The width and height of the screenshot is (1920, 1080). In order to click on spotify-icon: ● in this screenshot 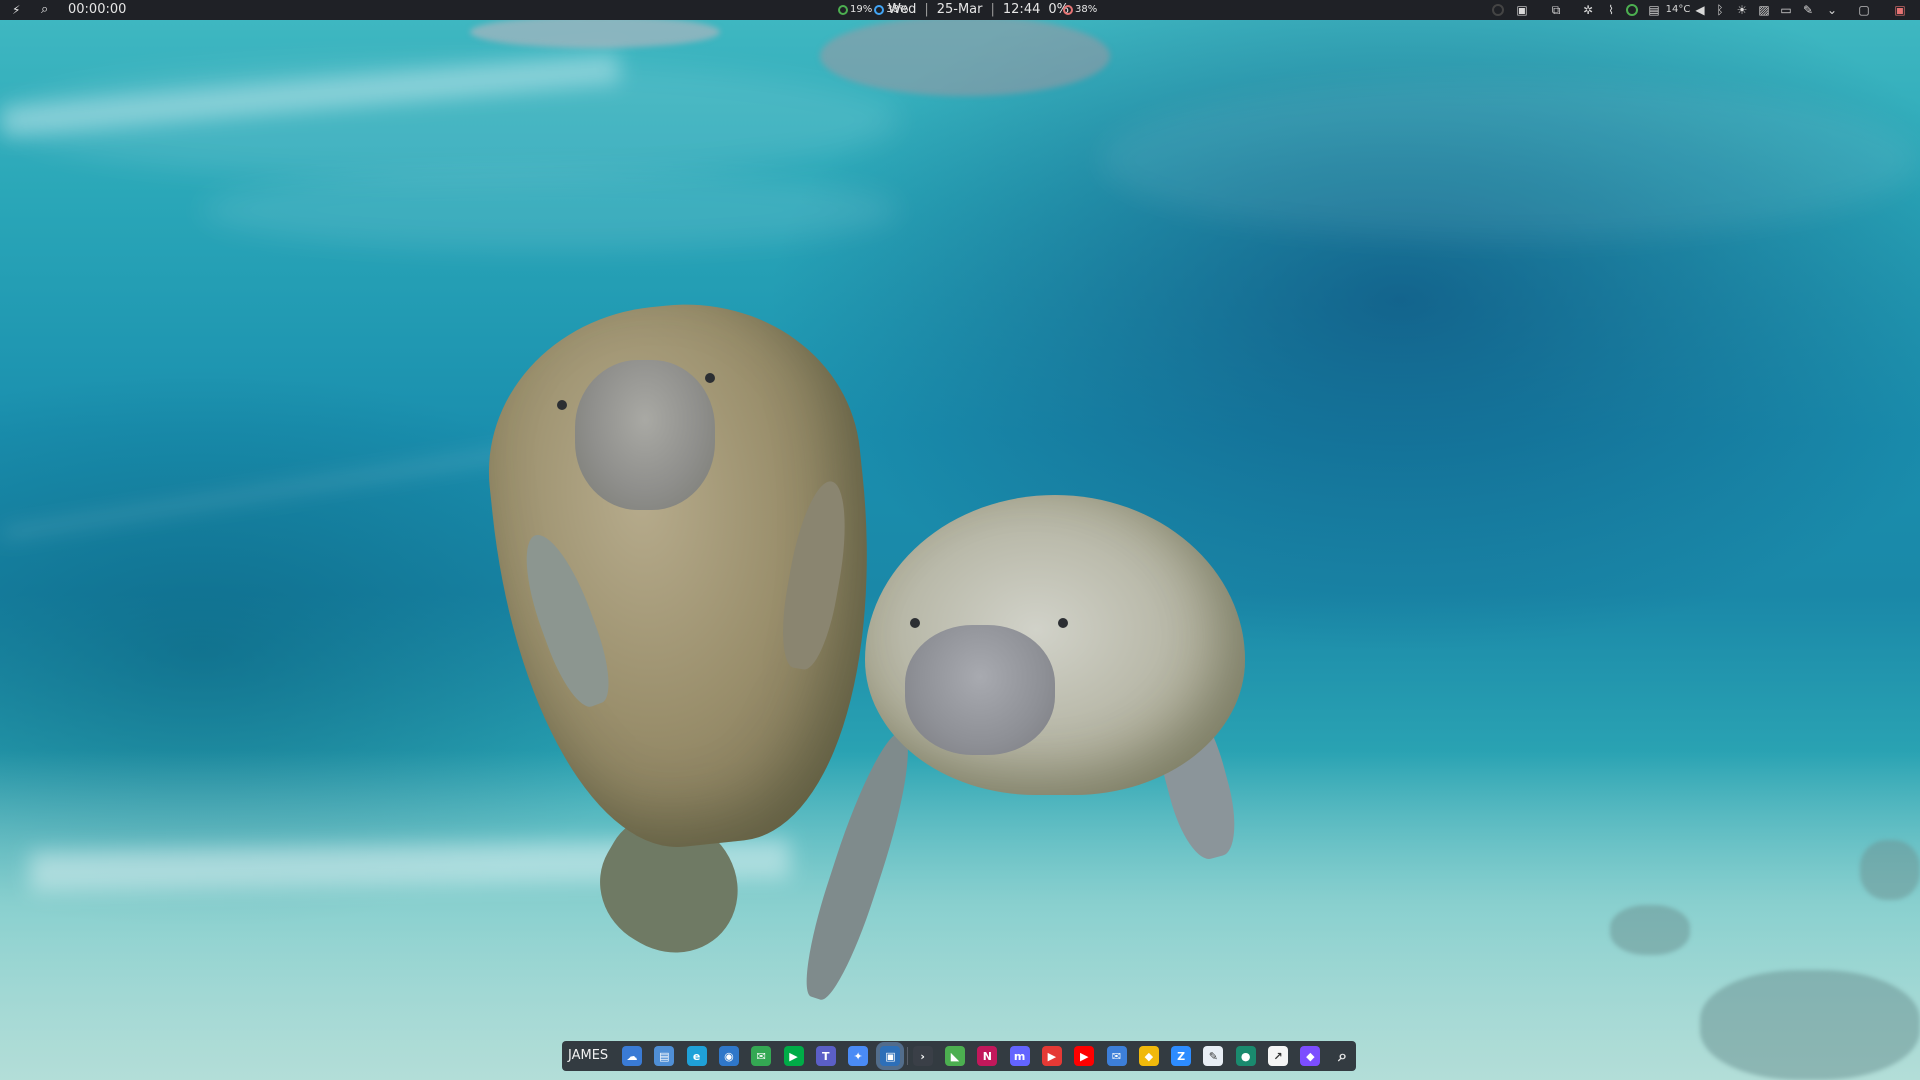, I will do `click(1245, 1056)`.